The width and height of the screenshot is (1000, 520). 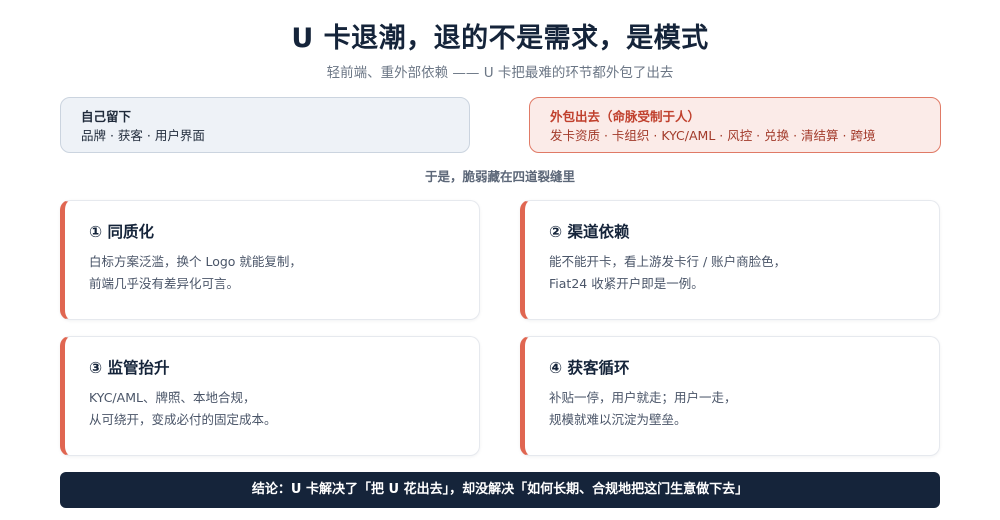 What do you see at coordinates (143, 135) in the screenshot?
I see `kept-box-items: 品牌 · 获客 · 用户界面` at bounding box center [143, 135].